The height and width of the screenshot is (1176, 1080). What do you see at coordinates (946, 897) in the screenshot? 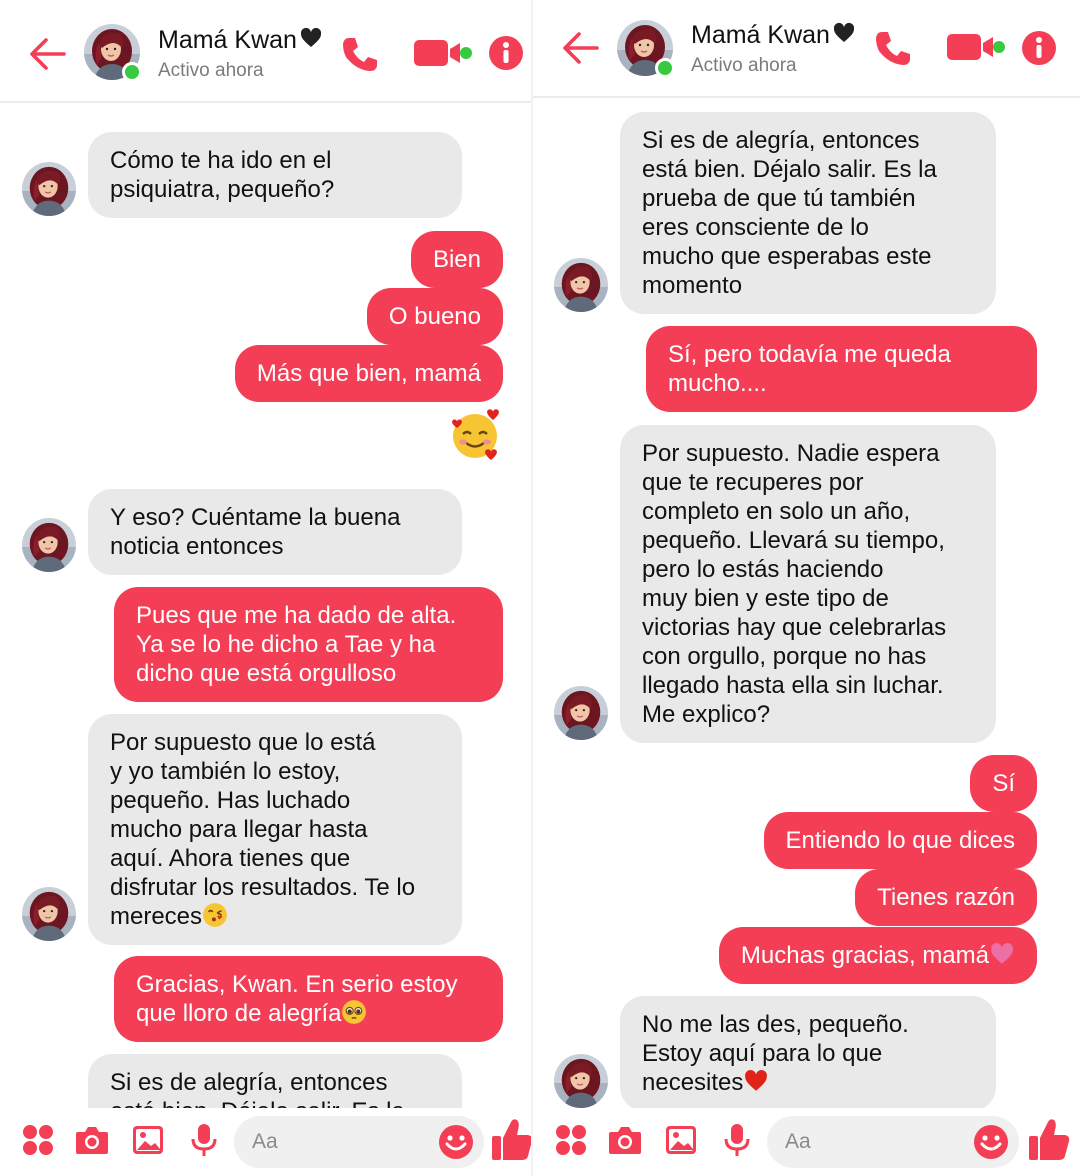
I see `message-outgoing: Tienes razón` at bounding box center [946, 897].